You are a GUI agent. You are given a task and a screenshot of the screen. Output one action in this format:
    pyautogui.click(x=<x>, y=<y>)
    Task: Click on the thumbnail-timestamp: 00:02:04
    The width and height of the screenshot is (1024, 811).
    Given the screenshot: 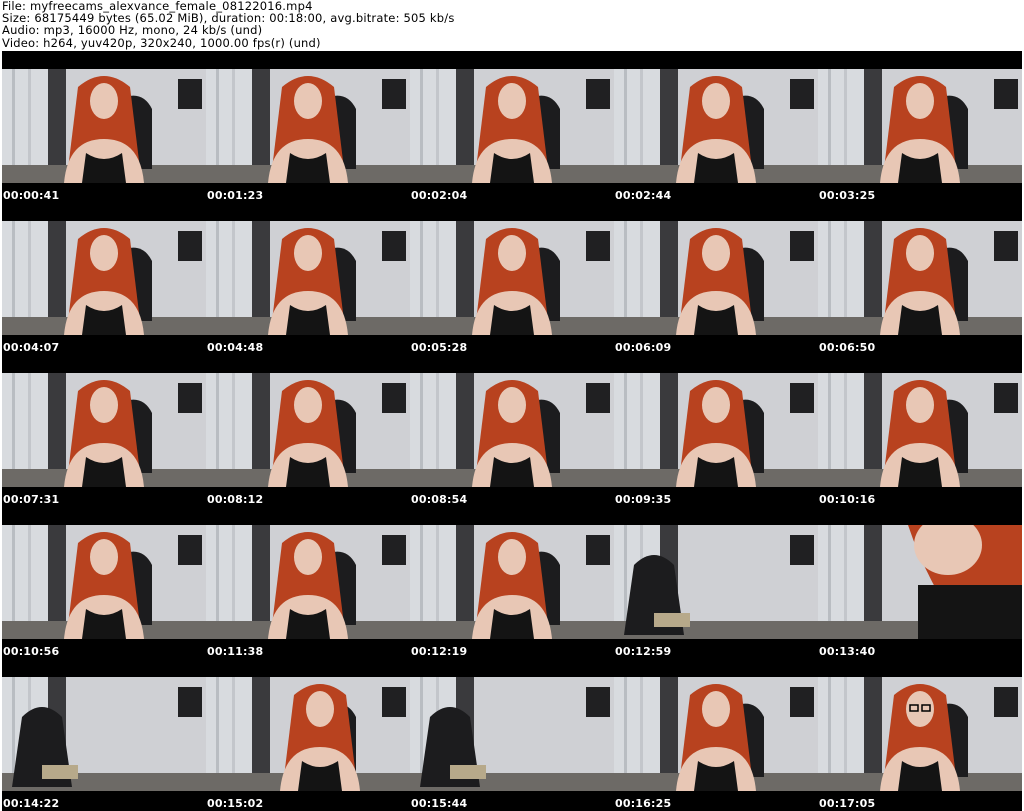 What is the action you would take?
    pyautogui.click(x=439, y=195)
    